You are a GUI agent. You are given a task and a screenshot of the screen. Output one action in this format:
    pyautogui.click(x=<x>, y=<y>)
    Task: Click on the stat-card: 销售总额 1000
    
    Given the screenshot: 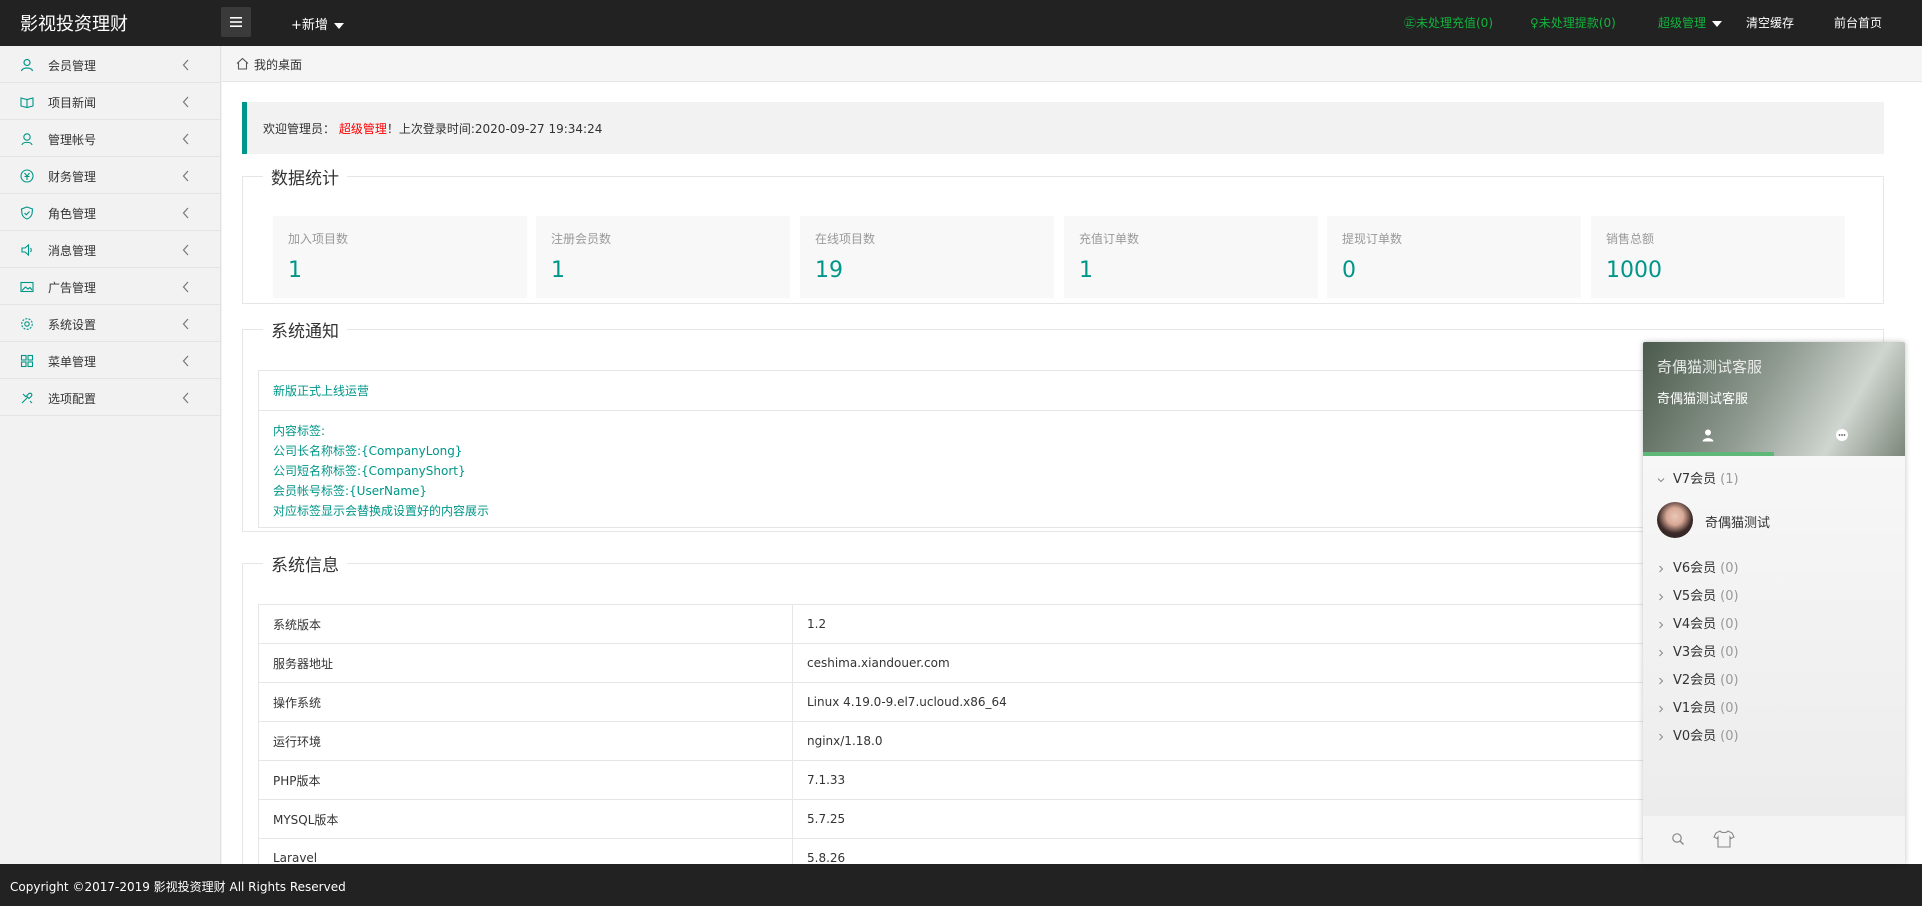 What is the action you would take?
    pyautogui.click(x=1718, y=257)
    